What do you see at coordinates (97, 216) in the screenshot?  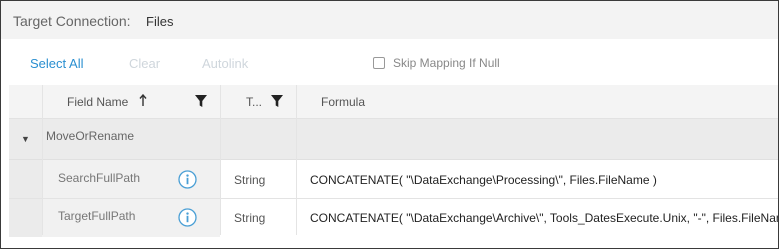 I see `field-name: TargetFullPath` at bounding box center [97, 216].